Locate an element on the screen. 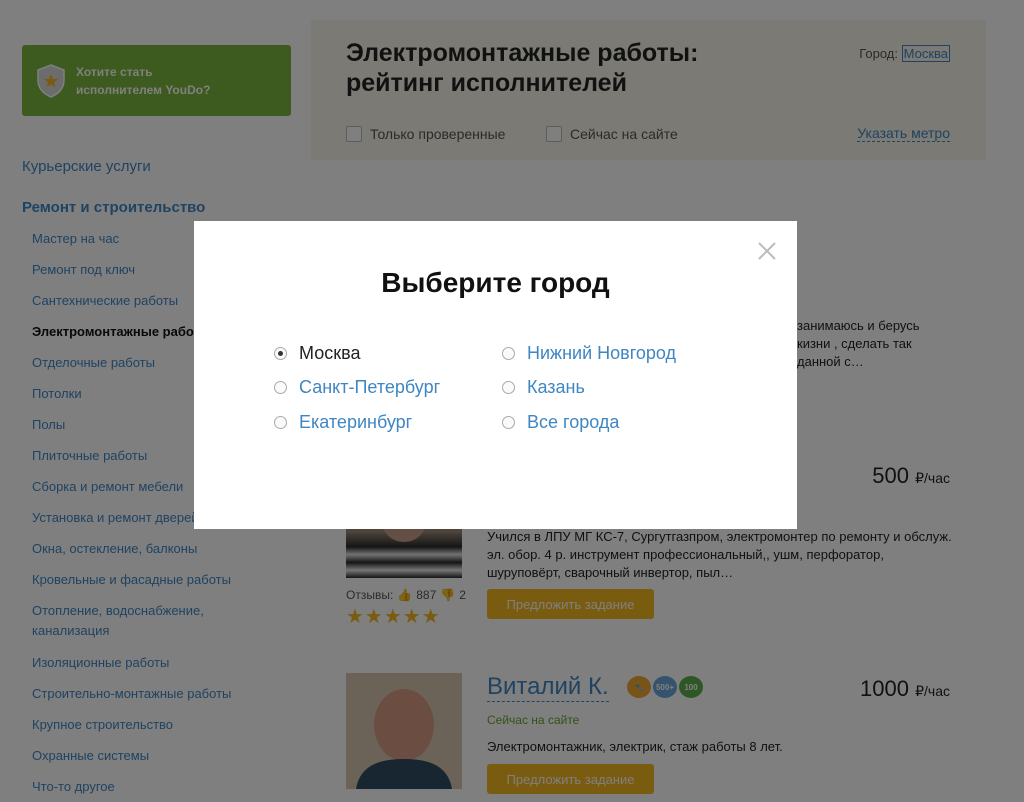  city-option-label: Екатеринбург is located at coordinates (356, 422).